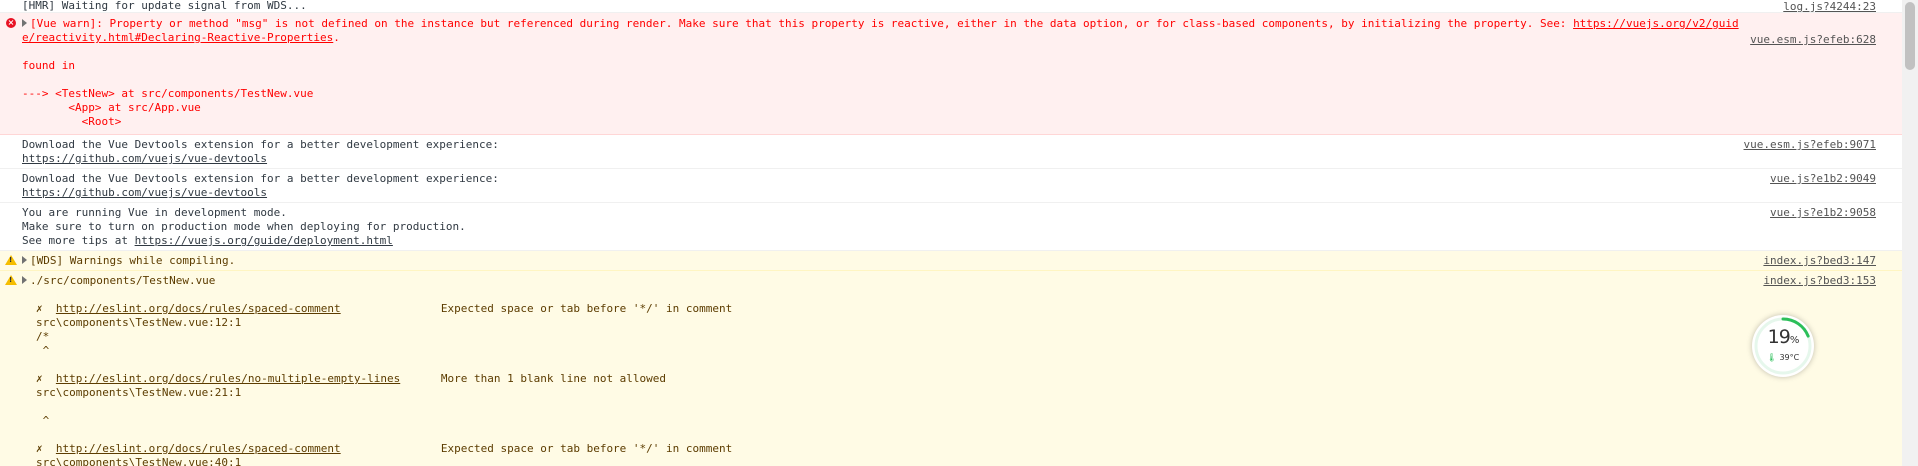  Describe the element at coordinates (48, 65) in the screenshot. I see `found-in-text: found in` at that location.